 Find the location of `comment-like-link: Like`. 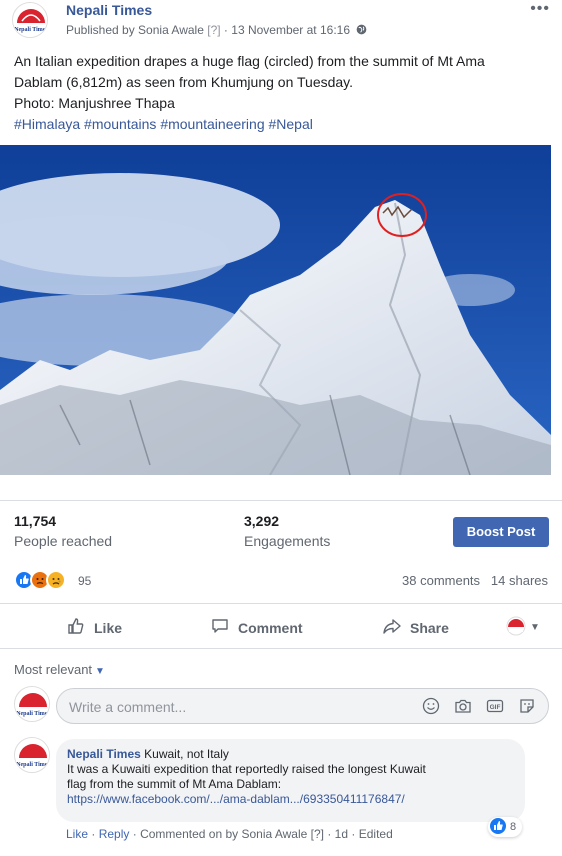

comment-like-link: Like is located at coordinates (77, 834).